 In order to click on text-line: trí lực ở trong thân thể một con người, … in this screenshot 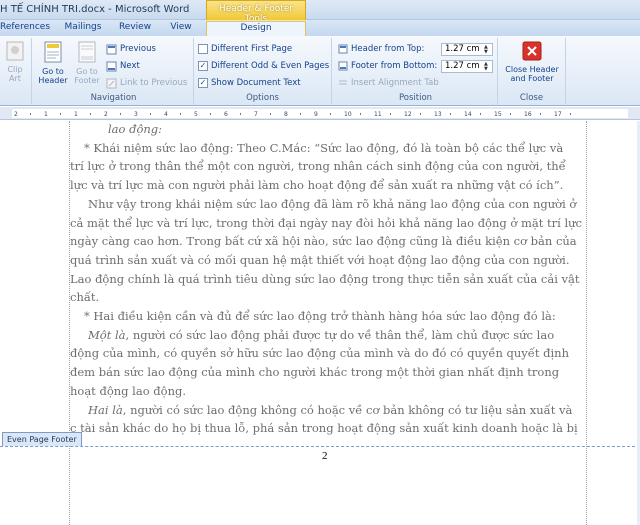, I will do `click(318, 166)`.